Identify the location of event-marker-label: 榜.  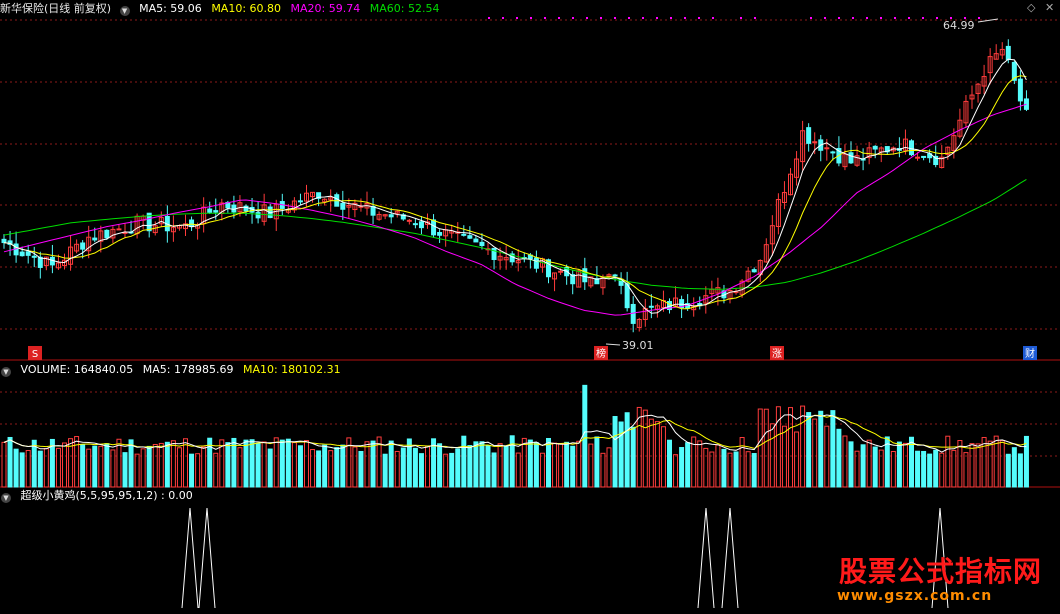
(601, 353).